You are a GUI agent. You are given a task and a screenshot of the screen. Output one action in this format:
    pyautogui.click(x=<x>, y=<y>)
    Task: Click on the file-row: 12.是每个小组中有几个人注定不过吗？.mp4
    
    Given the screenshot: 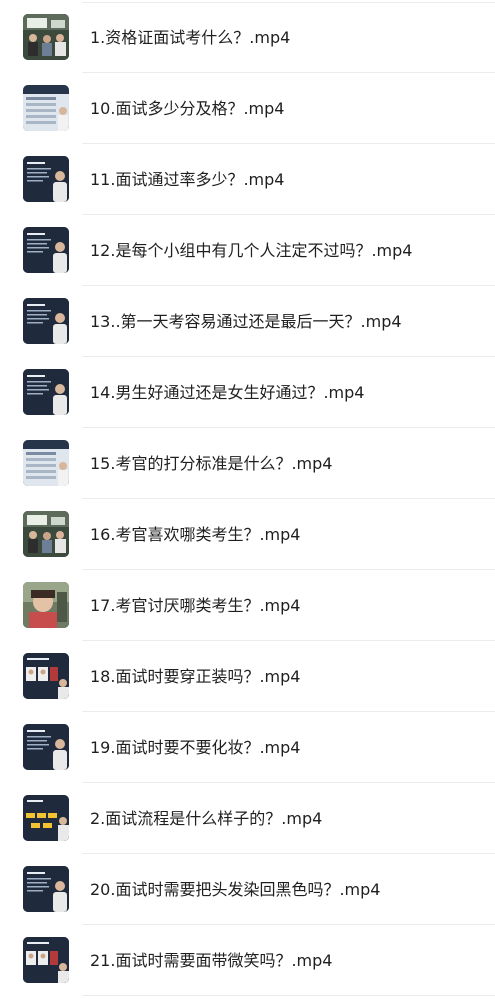 What is the action you would take?
    pyautogui.click(x=247, y=250)
    